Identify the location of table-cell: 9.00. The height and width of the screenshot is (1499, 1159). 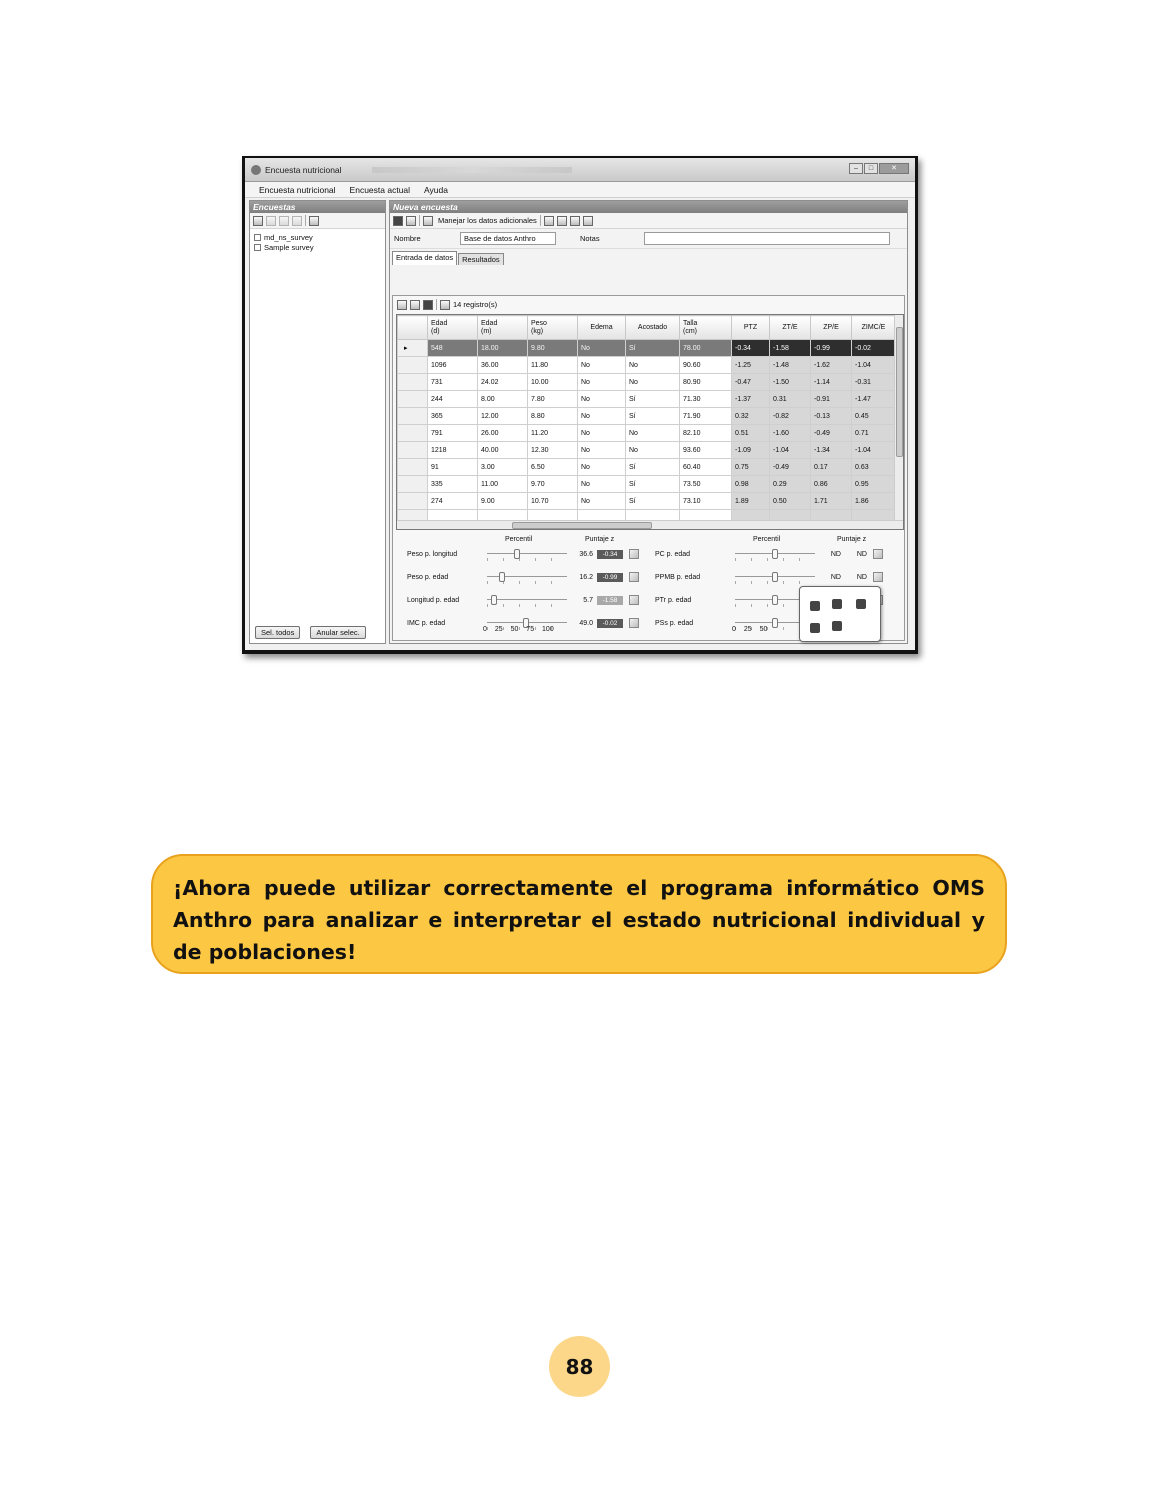
(502, 501).